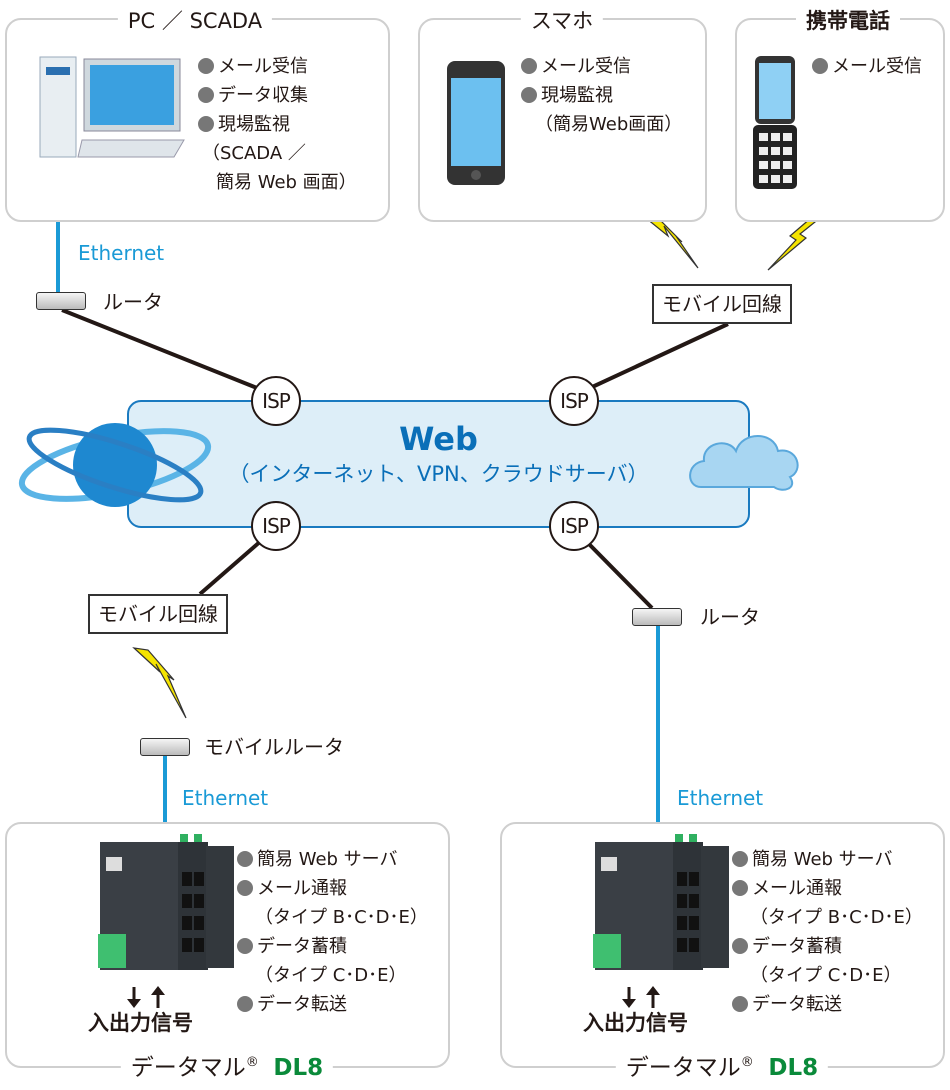 This screenshot has height=1090, width=950. What do you see at coordinates (286, 182) in the screenshot?
I see `feature-note: 簡易 Web 画面）` at bounding box center [286, 182].